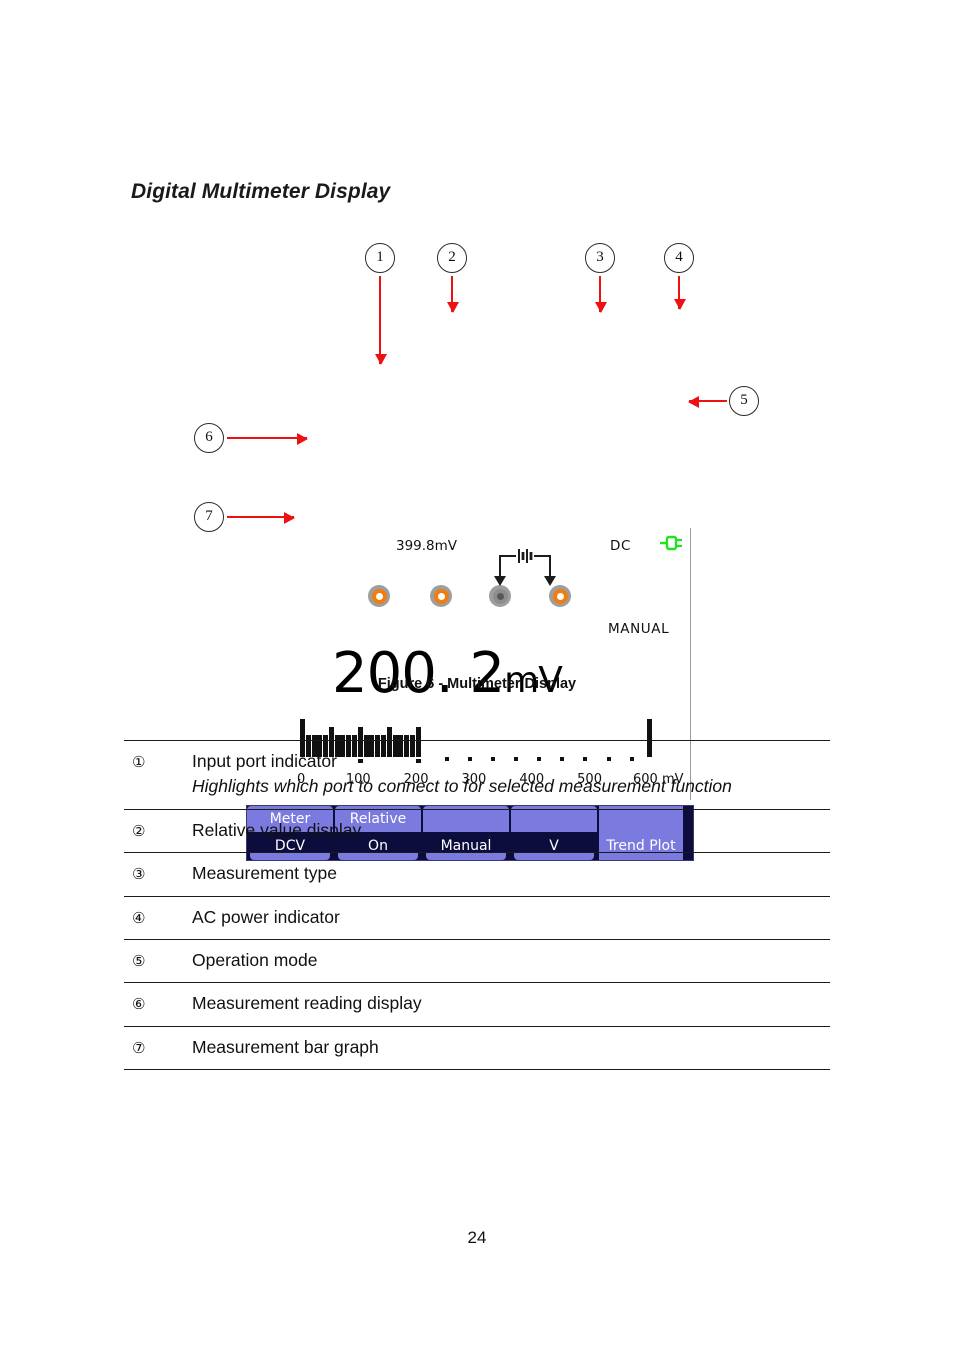 The width and height of the screenshot is (954, 1347). I want to click on relative-value-display: 399.8mV, so click(427, 546).